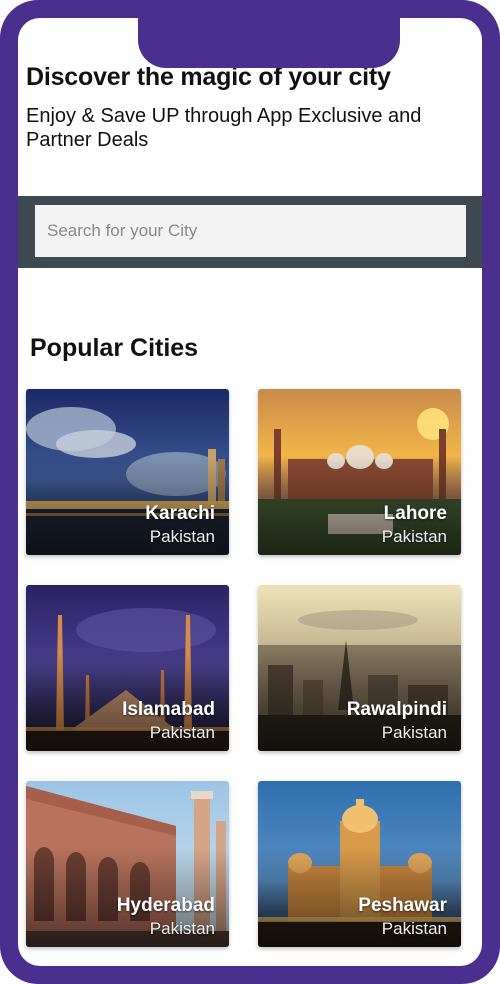 This screenshot has height=984, width=500. What do you see at coordinates (127, 864) in the screenshot?
I see `city-card-hyderabad: Hyderabad Pakistan` at bounding box center [127, 864].